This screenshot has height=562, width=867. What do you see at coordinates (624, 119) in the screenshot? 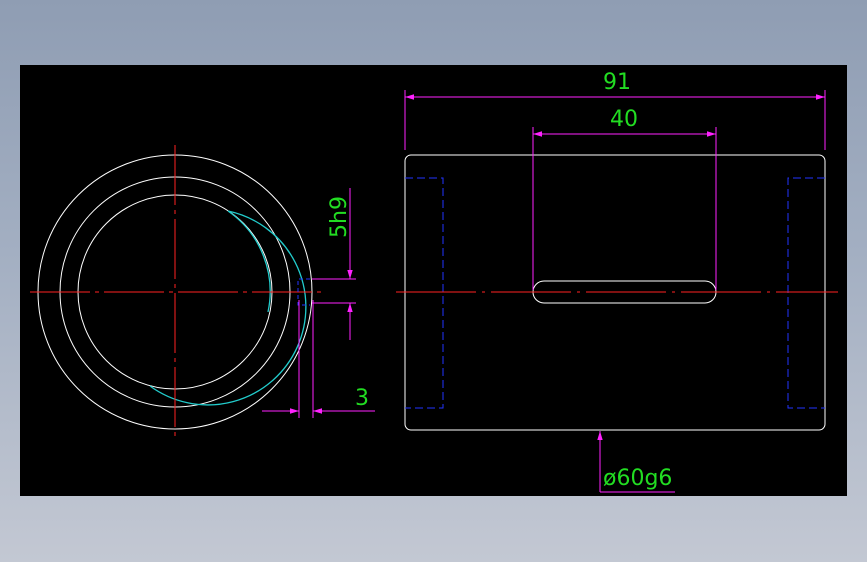
I see `keyway-length-label: 40` at bounding box center [624, 119].